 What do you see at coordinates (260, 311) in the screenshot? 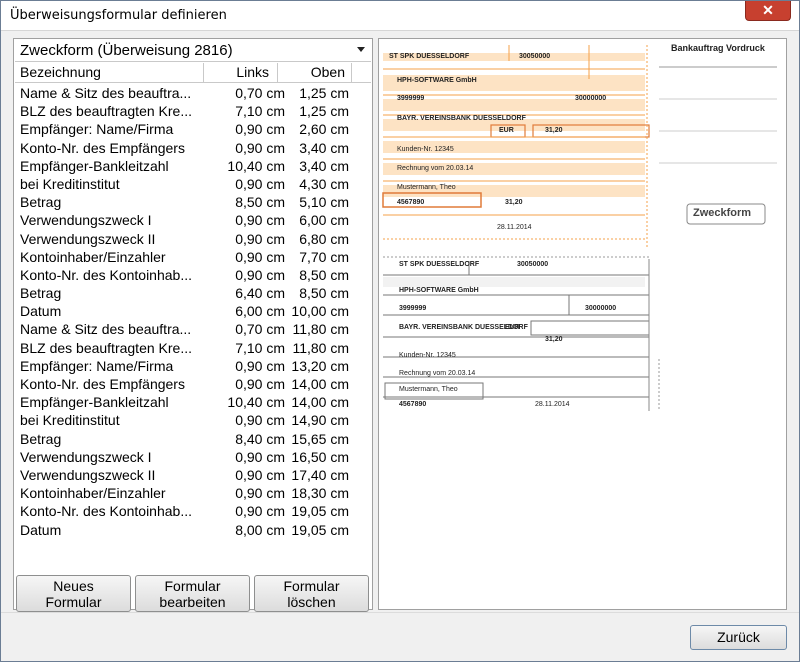
I see `field-links-cell: 6,00 cm` at bounding box center [260, 311].